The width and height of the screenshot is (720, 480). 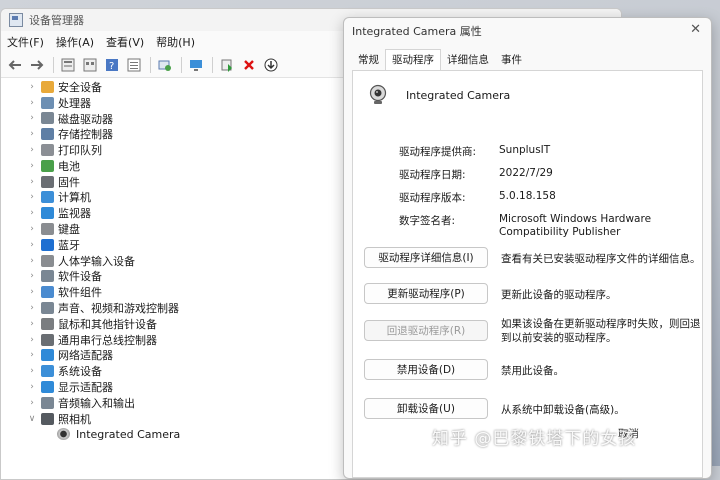 I want to click on tree-category-label: 打印队列, so click(x=80, y=151).